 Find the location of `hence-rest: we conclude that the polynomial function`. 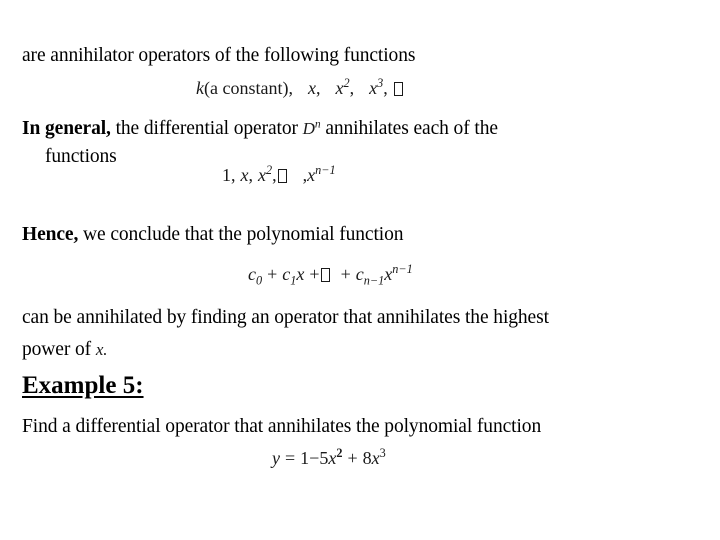

hence-rest: we conclude that the polynomial function is located at coordinates (241, 234).